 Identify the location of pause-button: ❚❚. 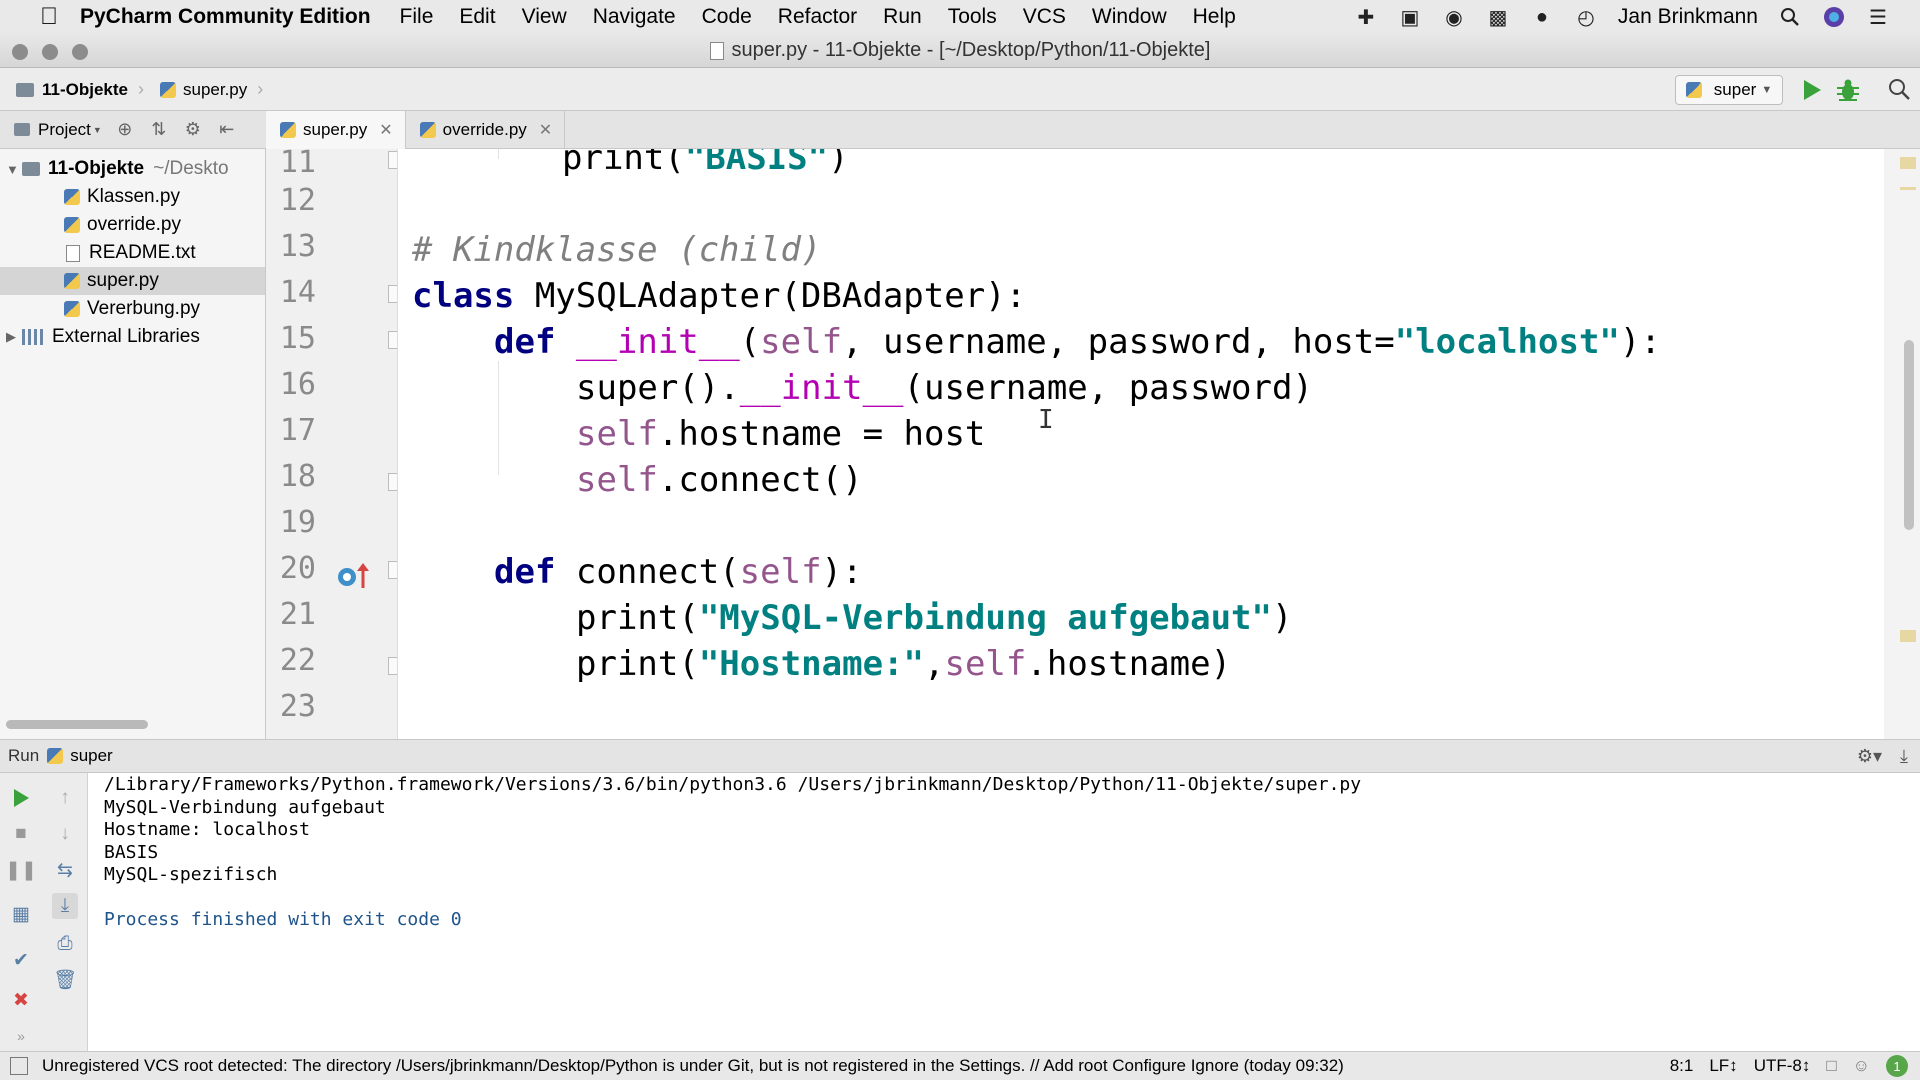
(21, 870).